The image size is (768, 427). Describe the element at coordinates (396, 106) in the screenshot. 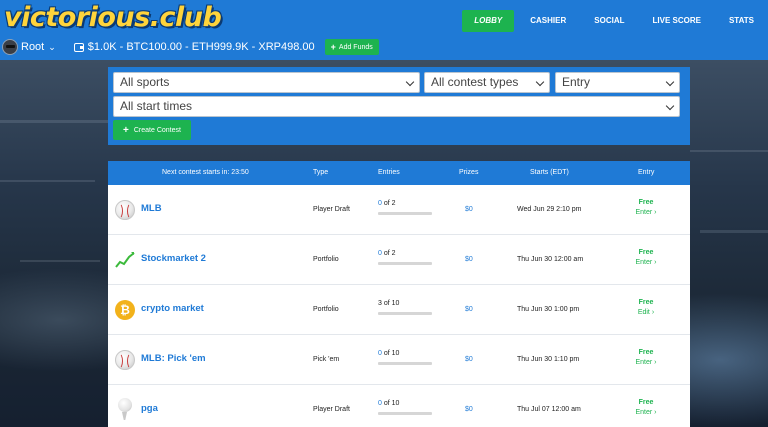

I see `start-time-select: All start times` at that location.